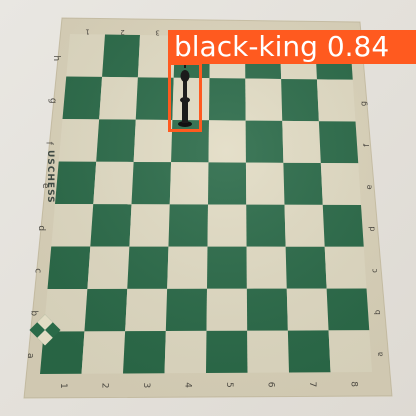  I want to click on rank-label-top: 3, so click(157, 32).